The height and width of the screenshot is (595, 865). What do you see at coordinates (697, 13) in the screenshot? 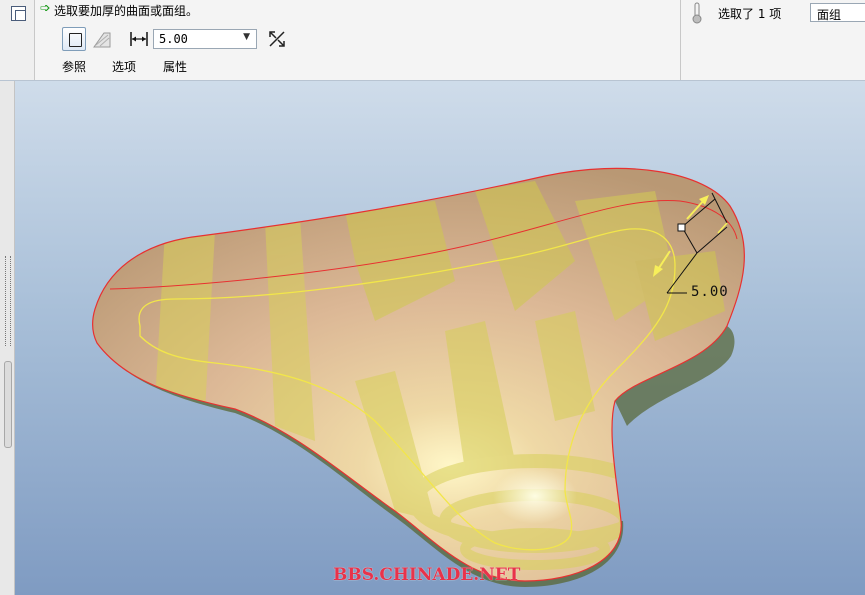
I see `thermometer-icon` at bounding box center [697, 13].